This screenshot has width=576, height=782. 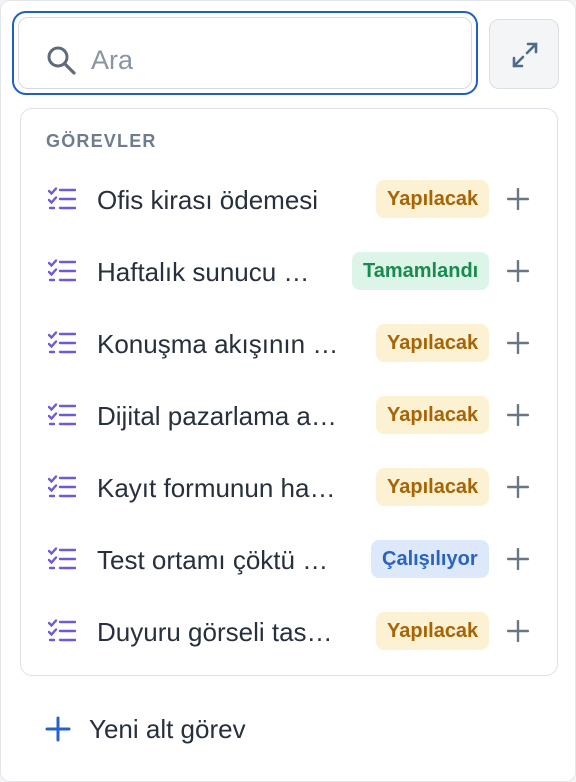 I want to click on expand-button, so click(x=524, y=54).